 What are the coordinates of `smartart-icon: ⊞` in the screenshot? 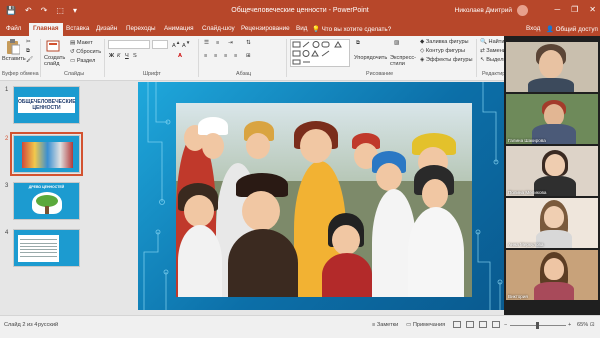 It's located at (248, 56).